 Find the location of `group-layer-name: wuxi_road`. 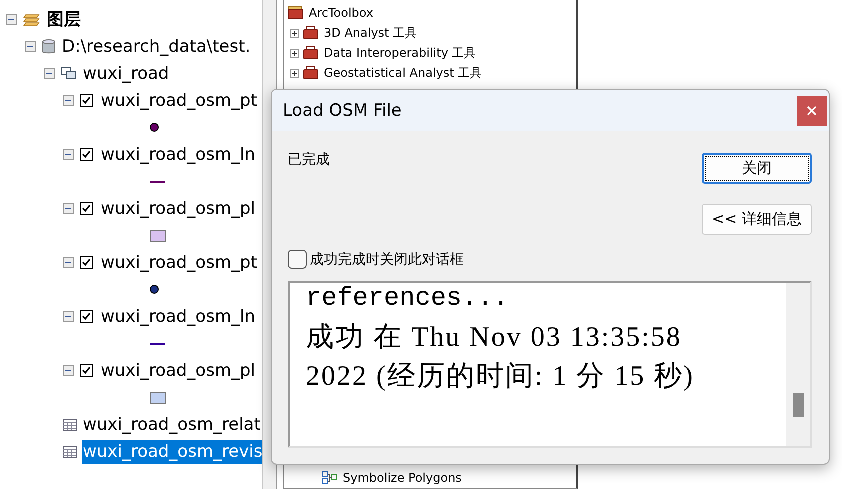

group-layer-name: wuxi_road is located at coordinates (126, 74).